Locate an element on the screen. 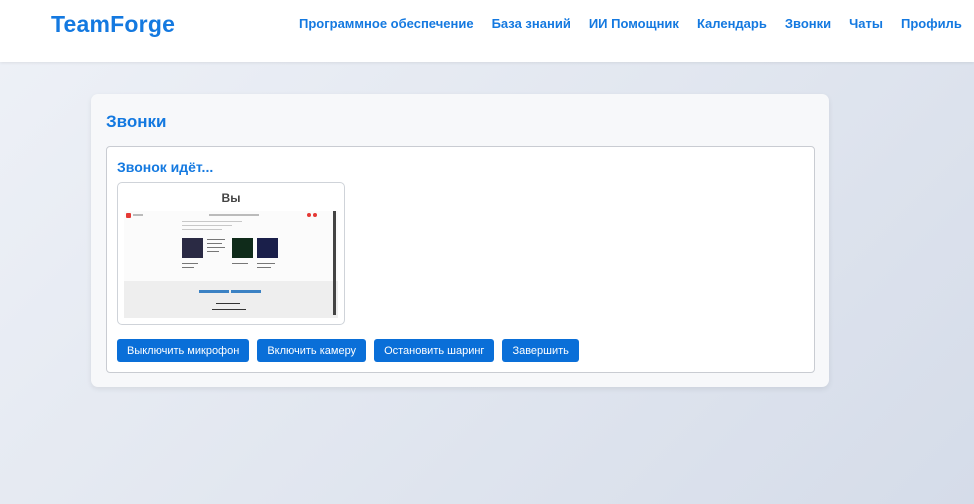 The image size is (974, 504). nav-item-chats: Чаты is located at coordinates (866, 23).